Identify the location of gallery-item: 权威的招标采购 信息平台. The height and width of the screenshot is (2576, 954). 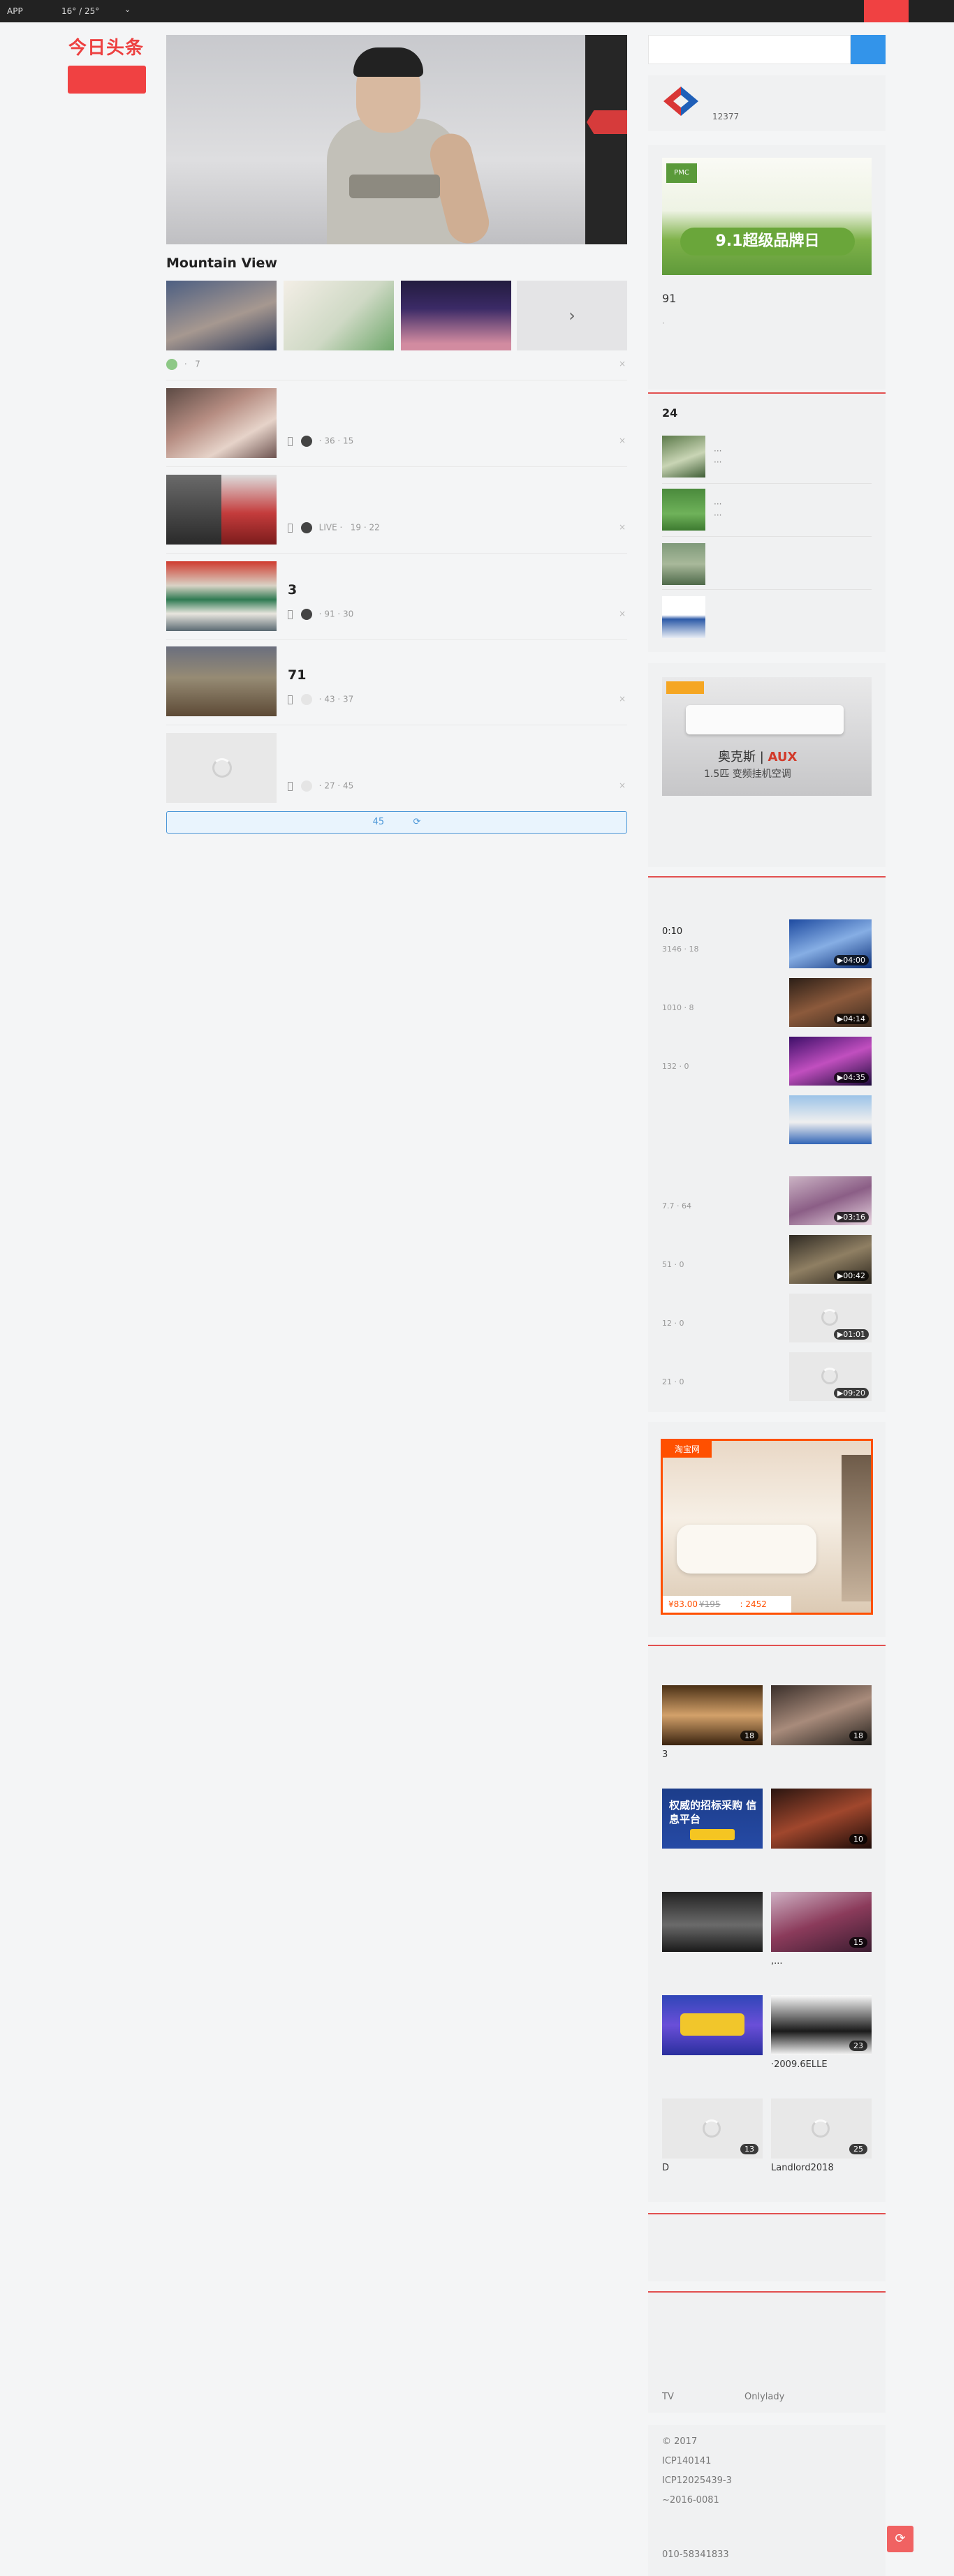
(712, 1819).